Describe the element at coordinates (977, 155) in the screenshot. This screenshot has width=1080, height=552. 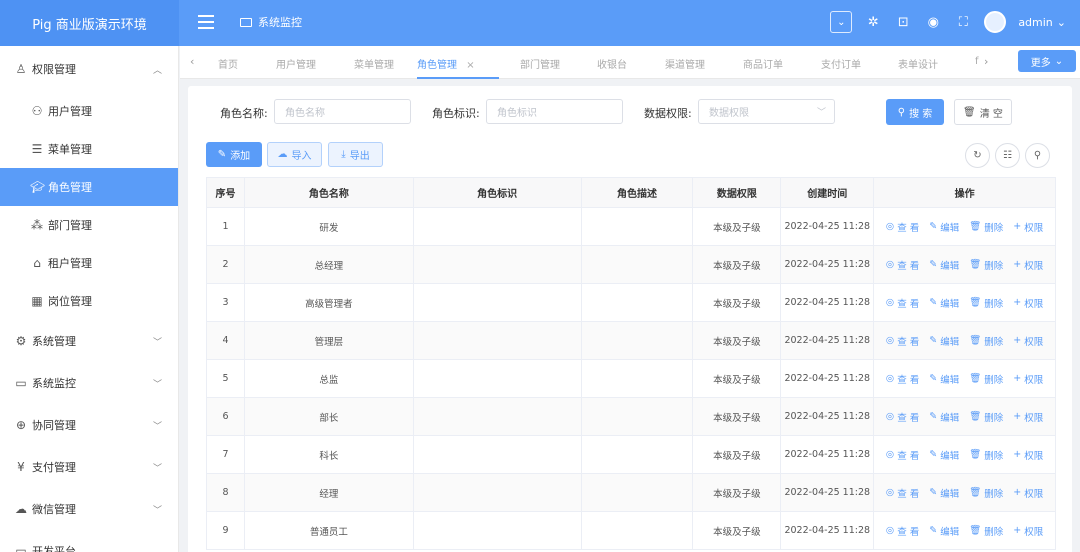
I see `refresh-icon: ↻` at that location.